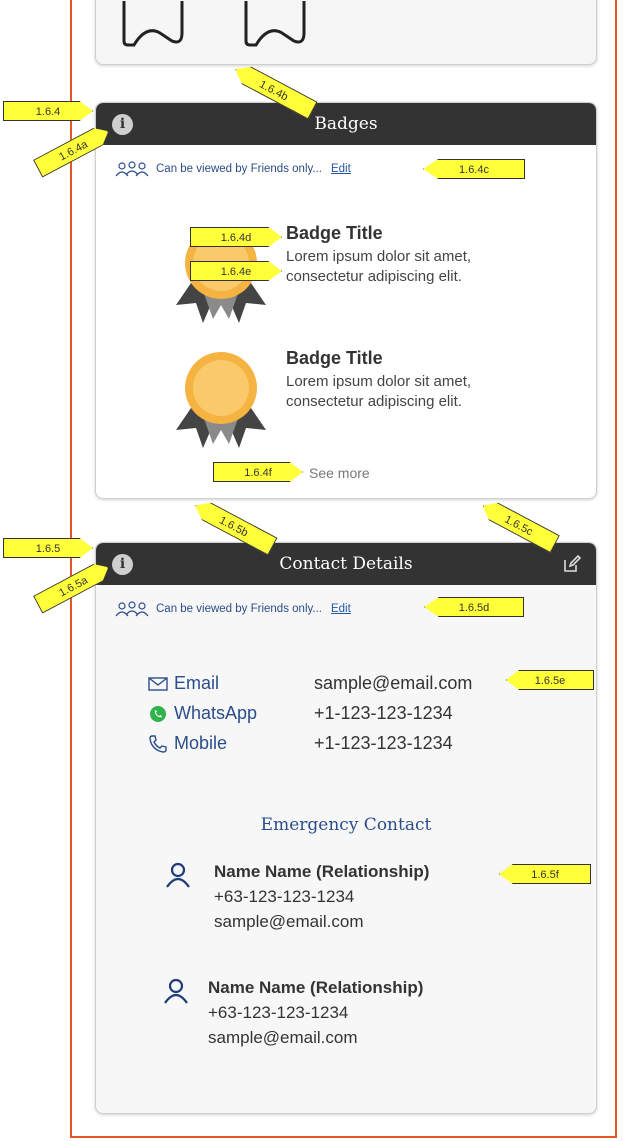  I want to click on medal-icon, so click(221, 400).